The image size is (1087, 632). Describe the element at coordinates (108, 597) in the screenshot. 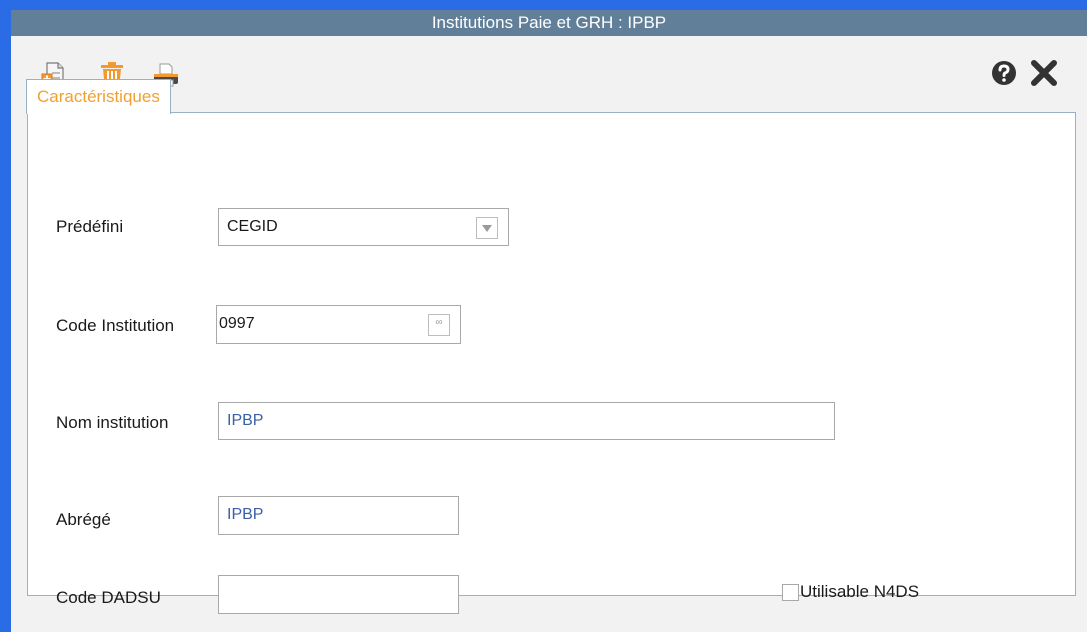

I see `code-dadsu-label: Code DADSU` at that location.